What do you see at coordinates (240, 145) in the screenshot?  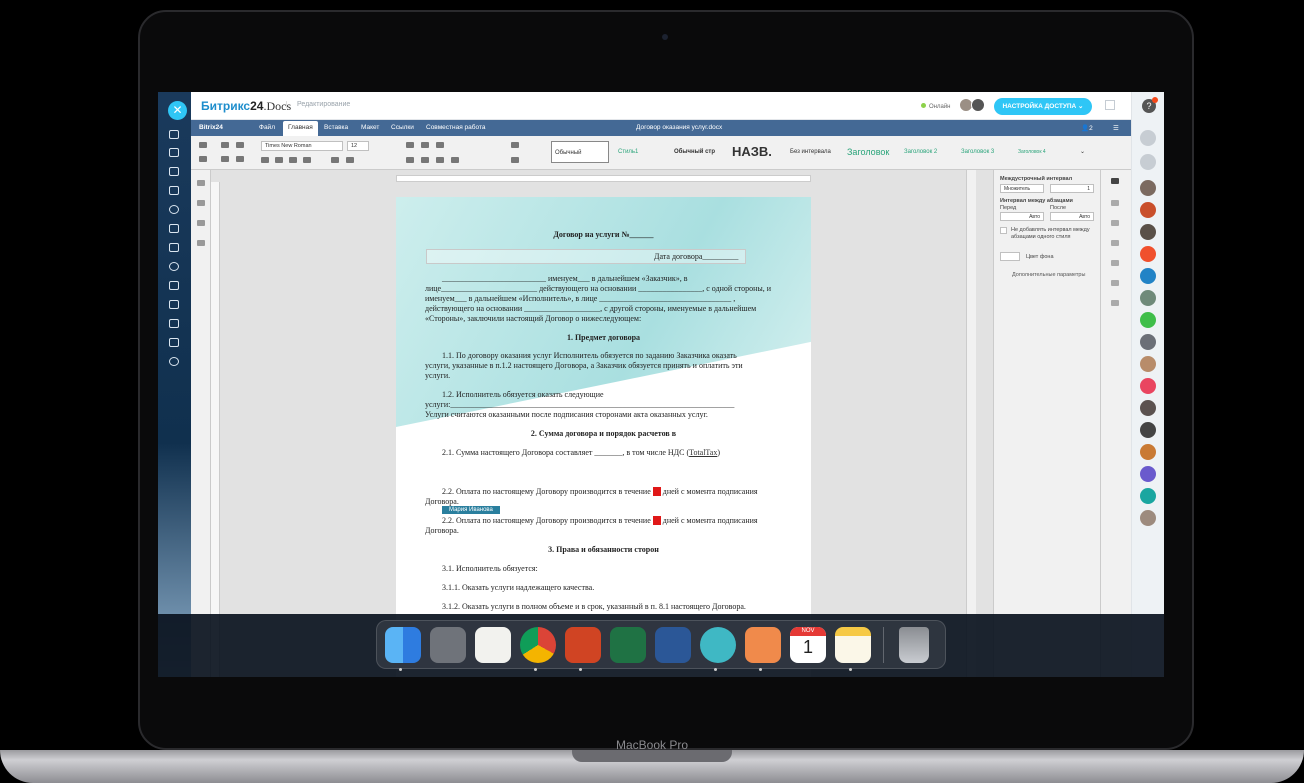 I see `paste-icon` at bounding box center [240, 145].